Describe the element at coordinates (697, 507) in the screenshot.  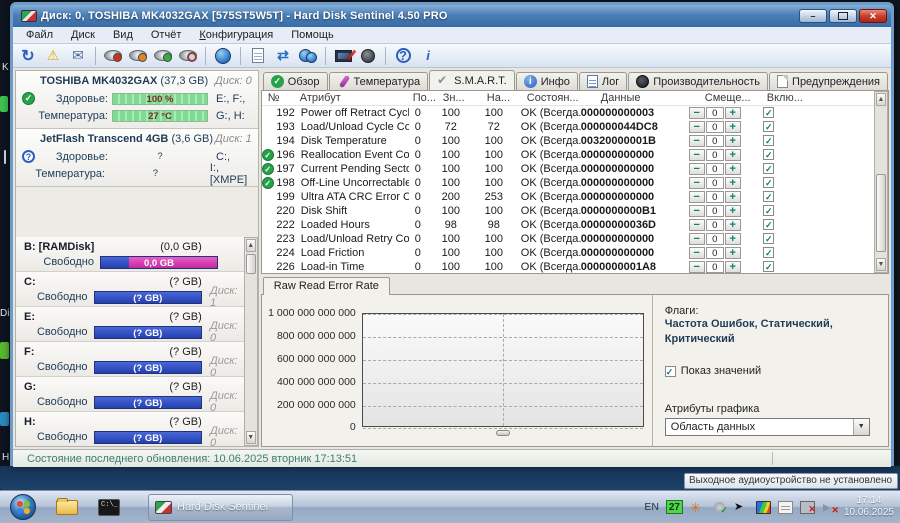
I see `antivirus-tray-icon: ✳` at that location.